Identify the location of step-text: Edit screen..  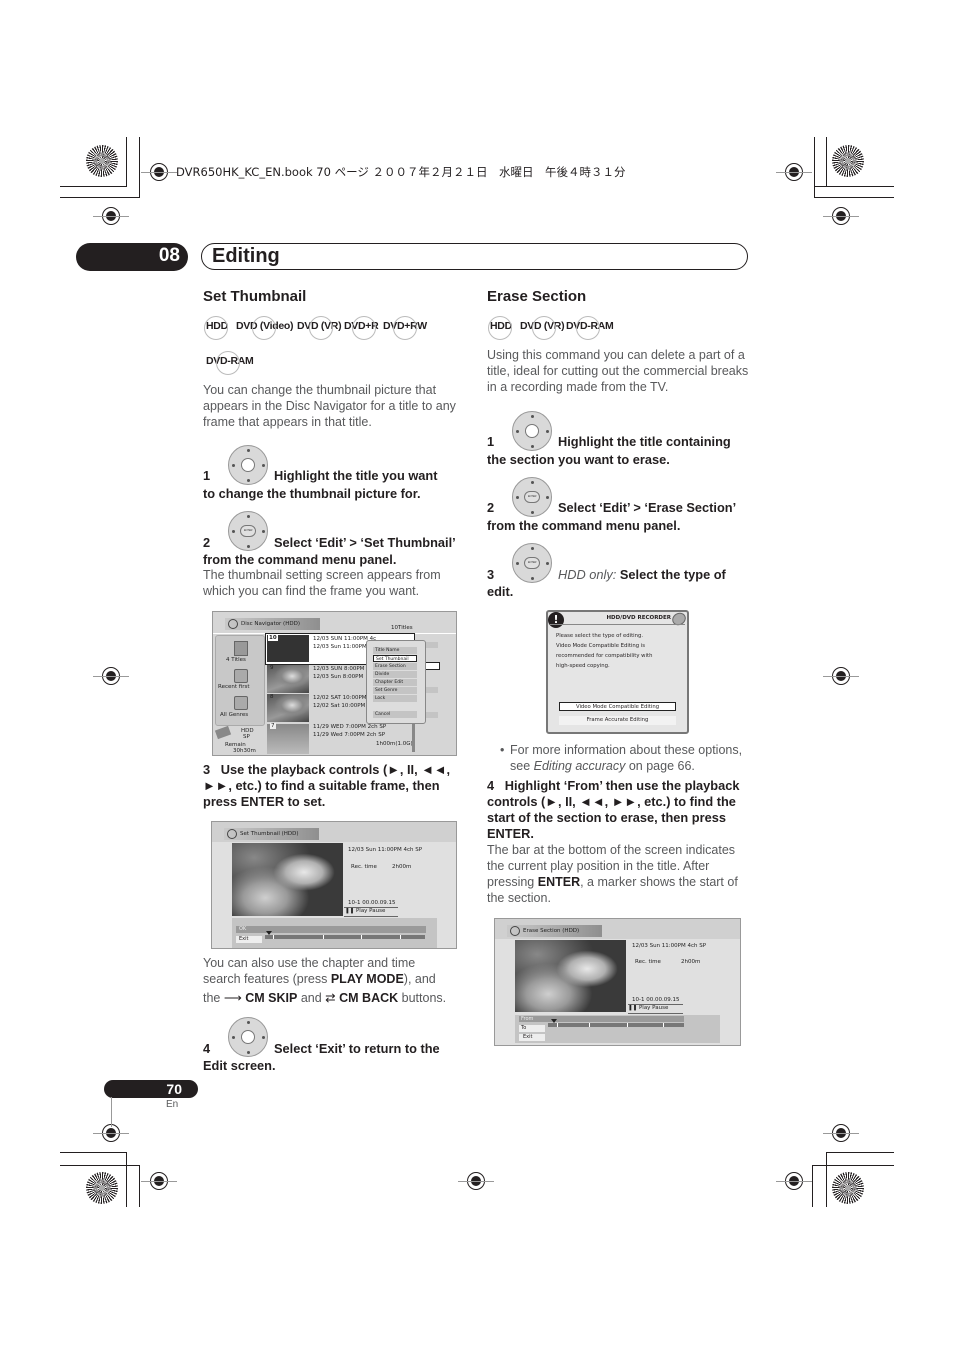
(239, 1065).